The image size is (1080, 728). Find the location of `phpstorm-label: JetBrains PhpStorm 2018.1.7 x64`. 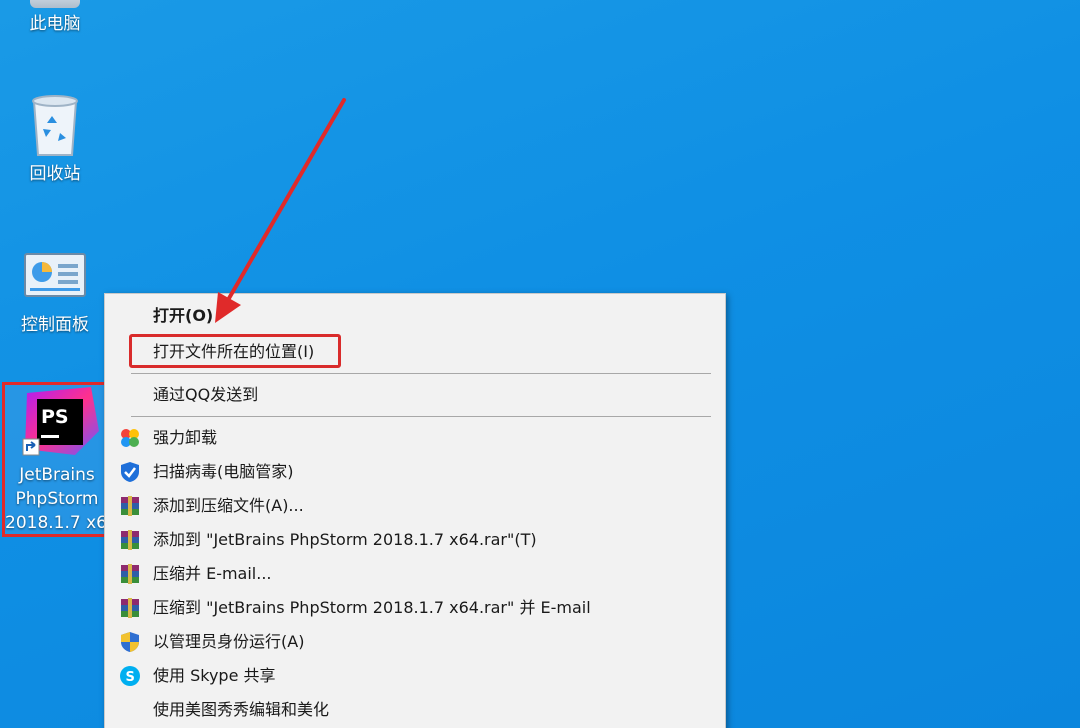

phpstorm-label: JetBrains PhpStorm 2018.1.7 x64 is located at coordinates (57, 499).